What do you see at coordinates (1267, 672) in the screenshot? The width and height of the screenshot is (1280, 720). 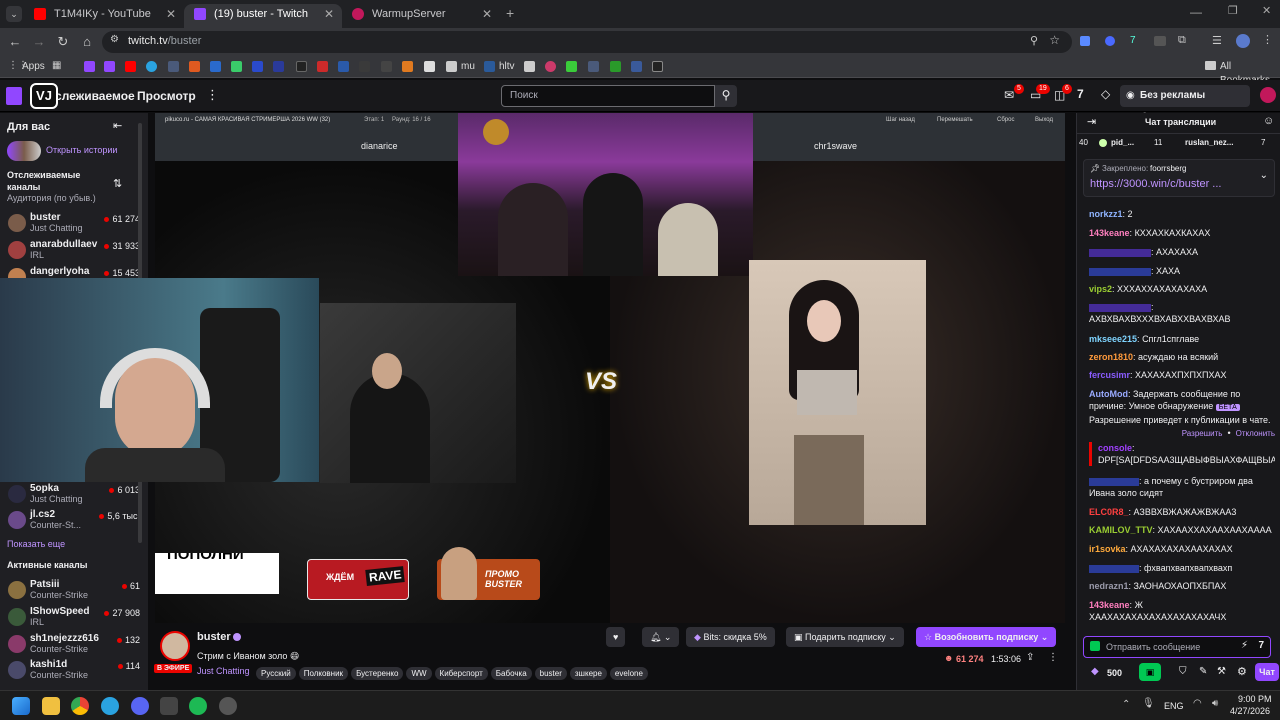 I see `chat-send-button: Чат` at bounding box center [1267, 672].